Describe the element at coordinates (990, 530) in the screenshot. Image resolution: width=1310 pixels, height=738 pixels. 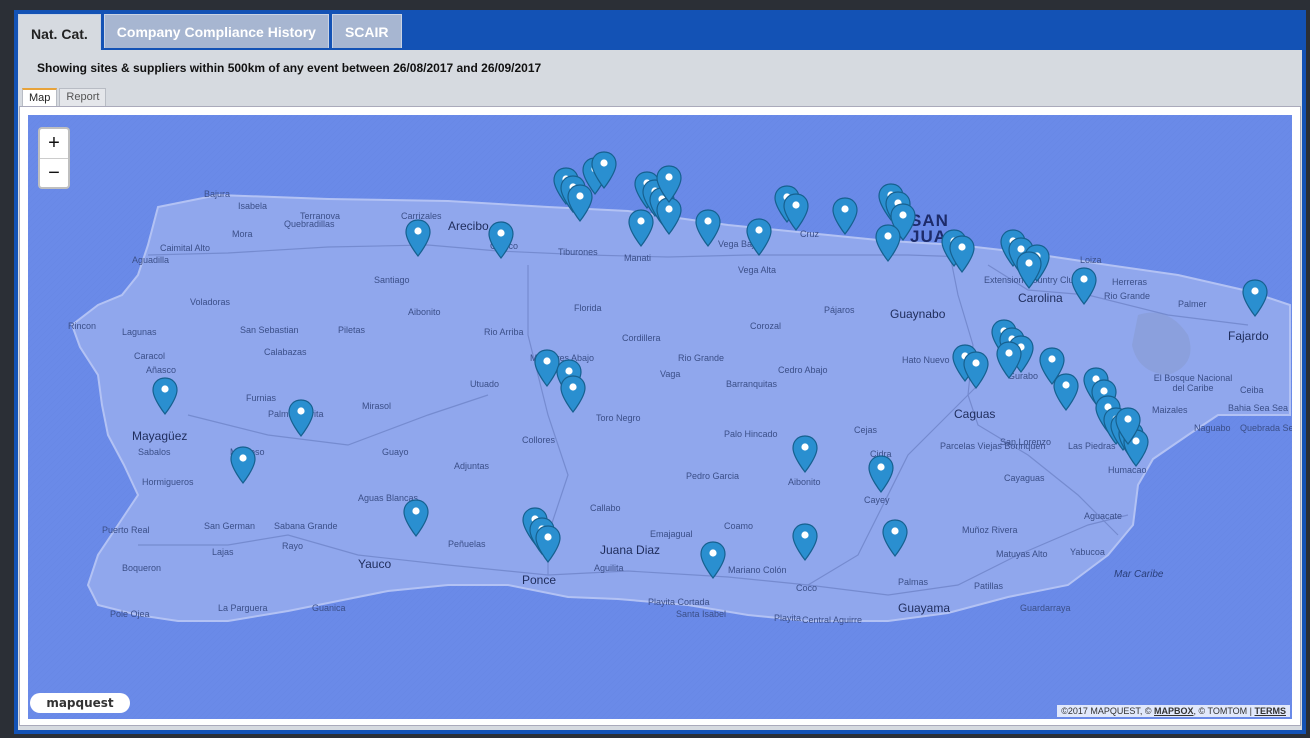
I see `place-label: Muñoz Rivera` at that location.